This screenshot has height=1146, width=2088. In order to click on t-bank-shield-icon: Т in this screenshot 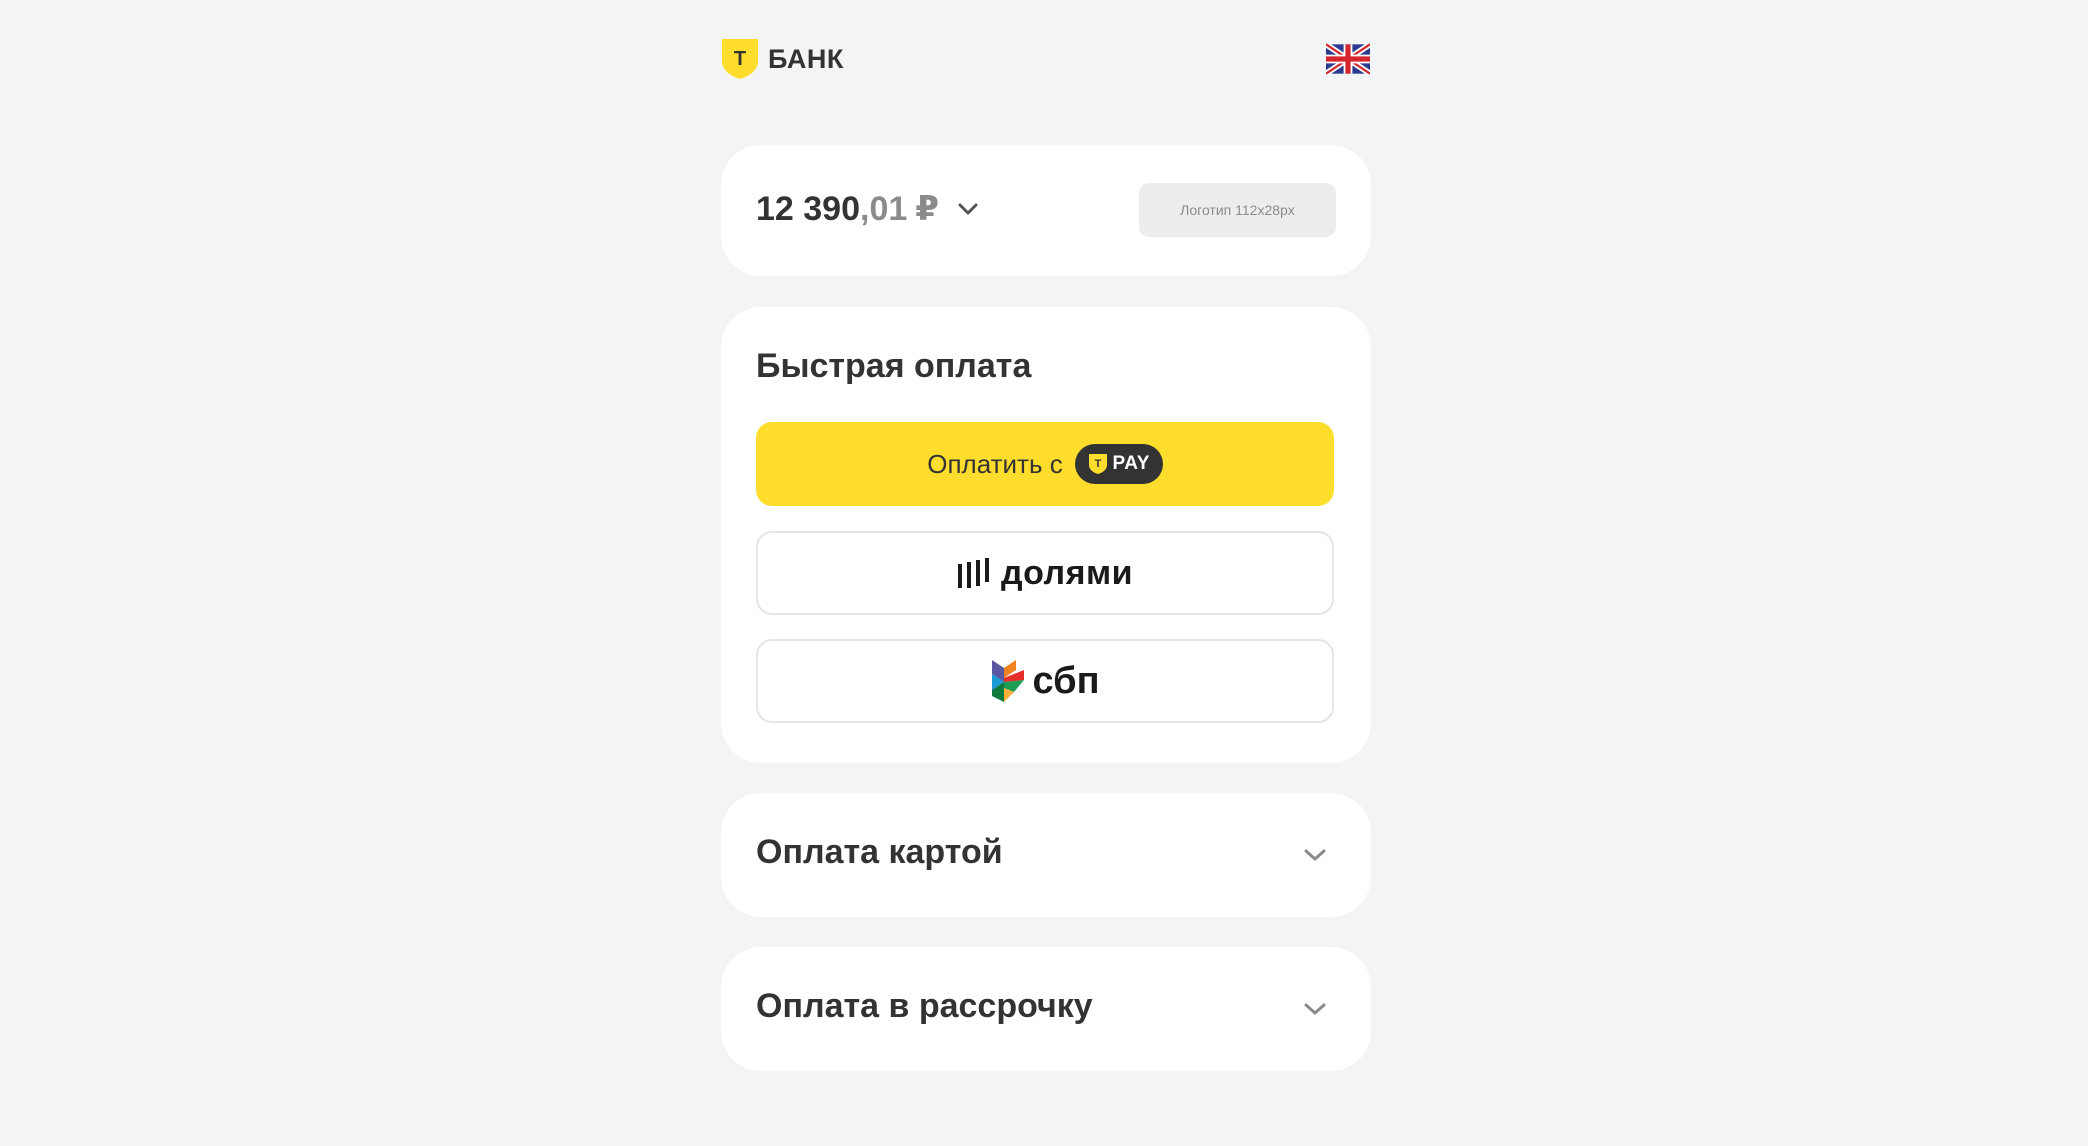, I will do `click(740, 59)`.